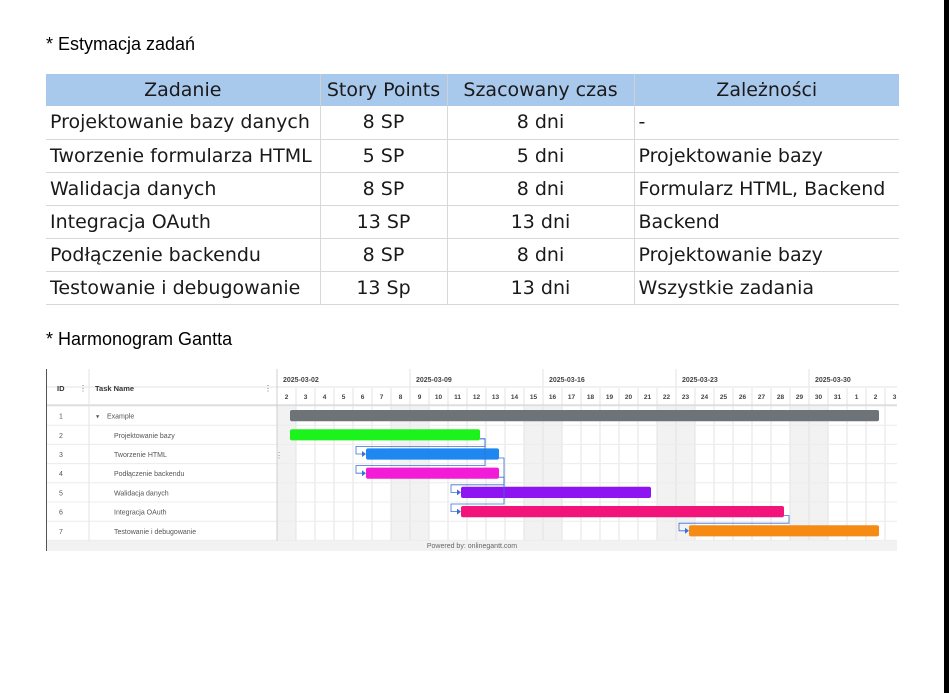 This screenshot has height=693, width=949. What do you see at coordinates (667, 397) in the screenshot?
I see `gantt-day-label: 22` at bounding box center [667, 397].